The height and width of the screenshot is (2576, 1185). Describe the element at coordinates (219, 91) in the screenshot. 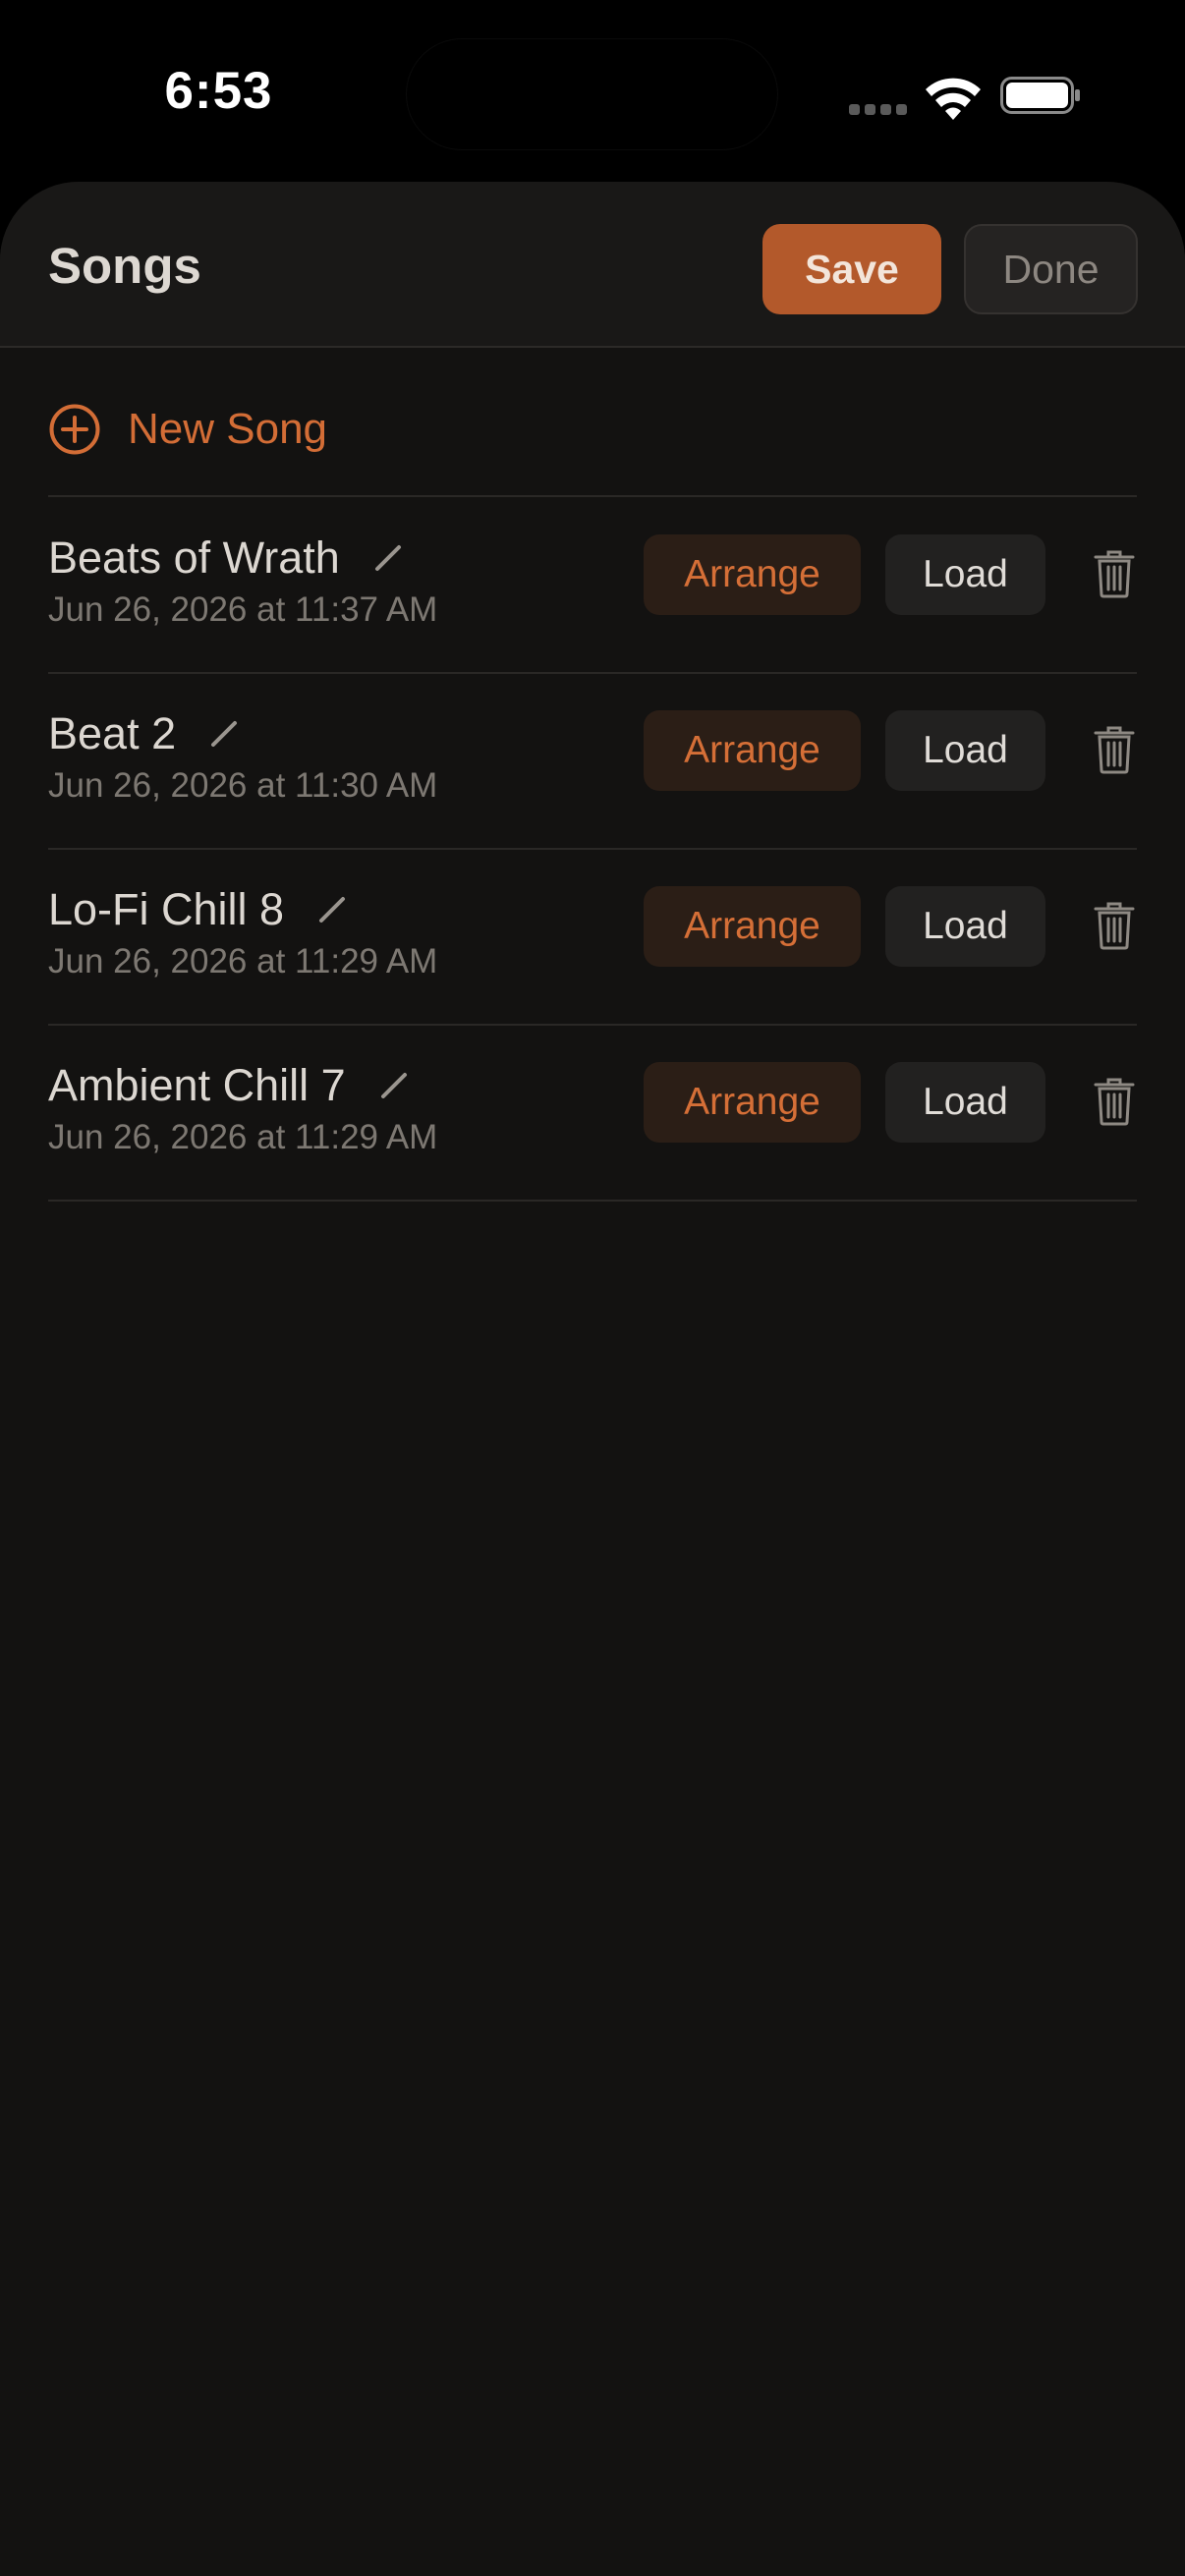

I see `status-time: 6:53` at that location.